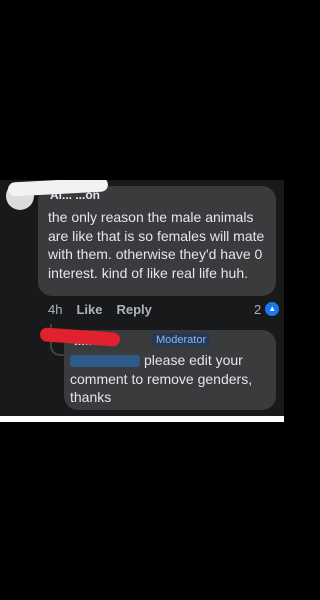 The width and height of the screenshot is (320, 600). Describe the element at coordinates (105, 361) in the screenshot. I see `mention-tag` at that location.